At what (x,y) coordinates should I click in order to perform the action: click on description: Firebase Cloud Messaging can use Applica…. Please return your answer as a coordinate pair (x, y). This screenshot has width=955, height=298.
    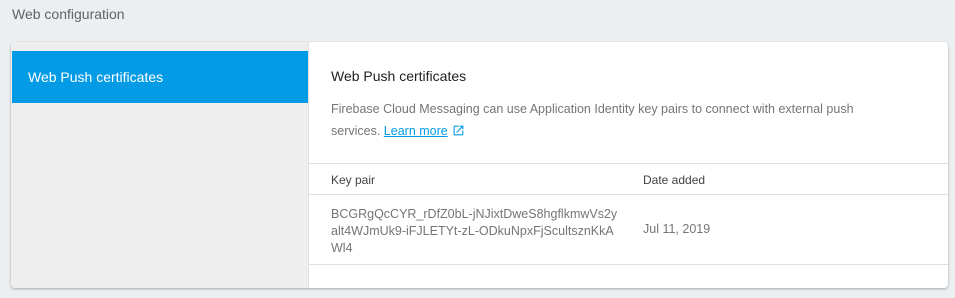
    Looking at the image, I should click on (616, 121).